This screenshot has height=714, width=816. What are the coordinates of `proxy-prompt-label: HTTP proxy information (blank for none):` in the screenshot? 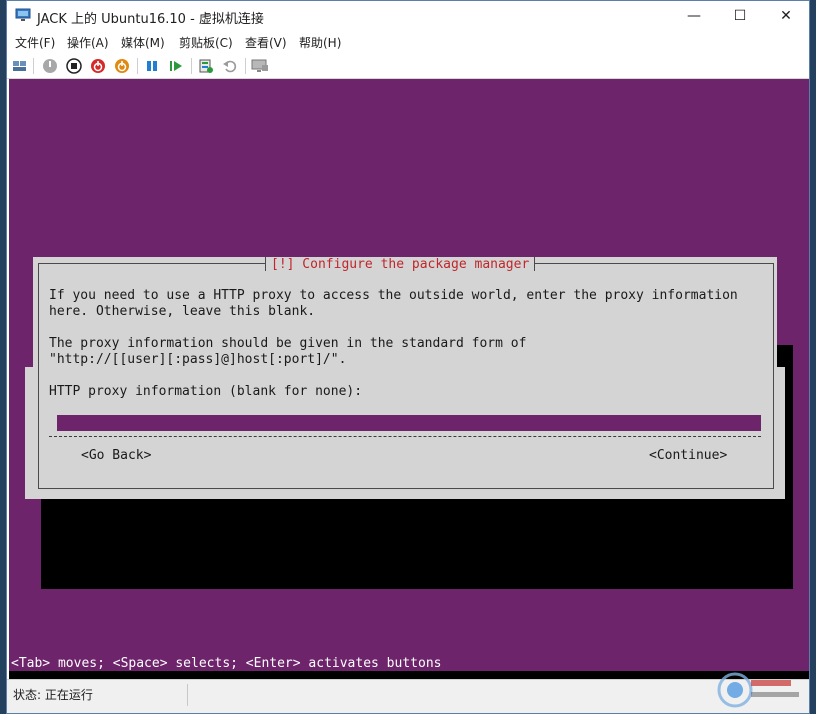 It's located at (206, 391).